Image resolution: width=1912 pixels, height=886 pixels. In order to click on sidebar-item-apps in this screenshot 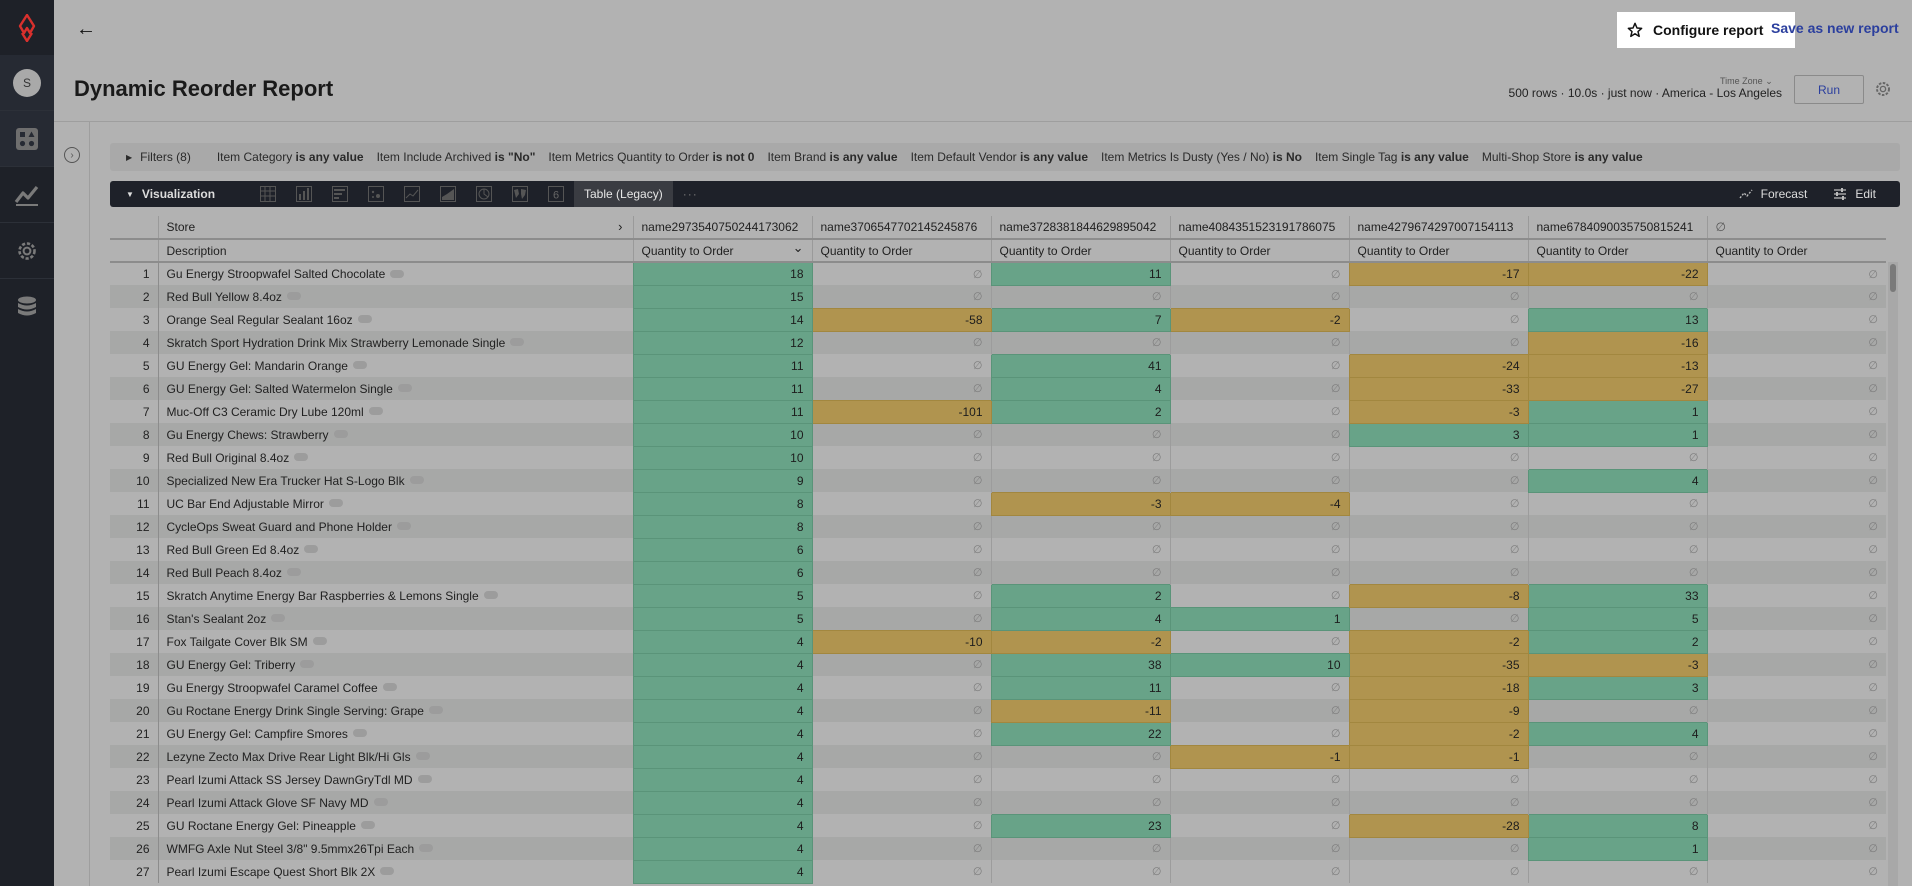, I will do `click(27, 138)`.